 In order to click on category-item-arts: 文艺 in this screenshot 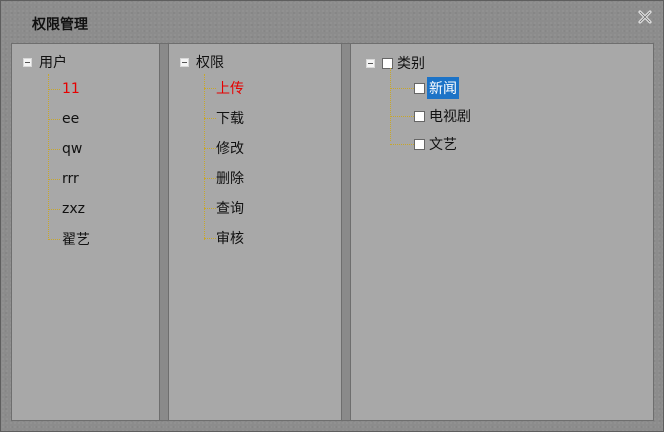, I will do `click(424, 144)`.